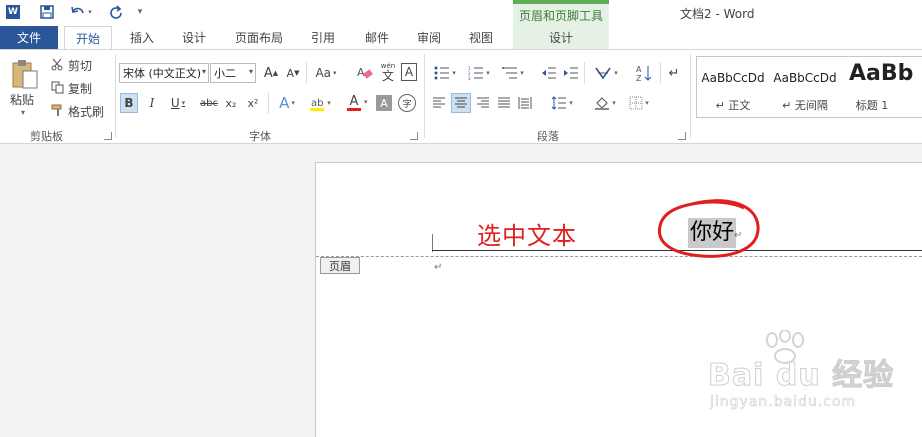 Image resolution: width=922 pixels, height=437 pixels. Describe the element at coordinates (46, 136) in the screenshot. I see `clipboard-group-label: 剪贴板` at that location.